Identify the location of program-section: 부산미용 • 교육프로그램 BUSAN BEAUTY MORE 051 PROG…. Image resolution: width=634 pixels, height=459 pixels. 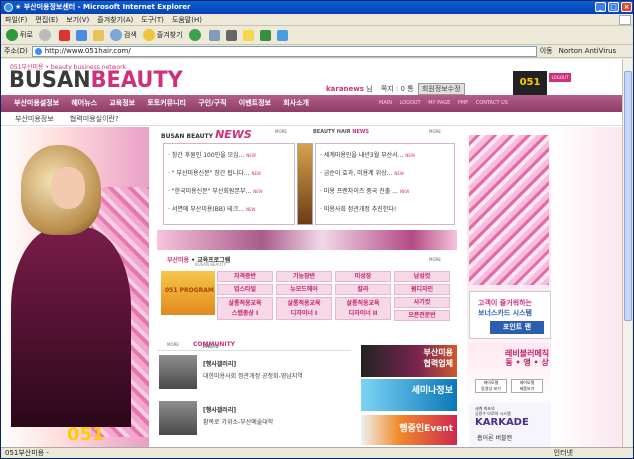
(307, 294).